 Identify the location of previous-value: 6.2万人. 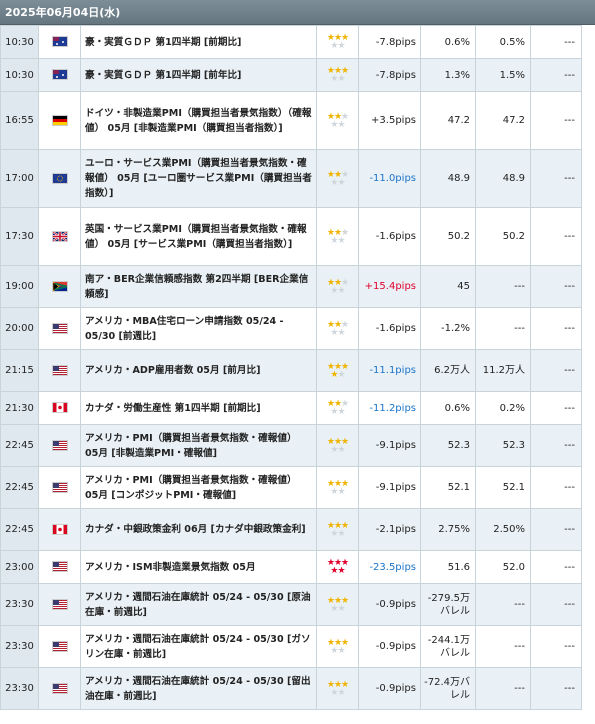
(448, 370).